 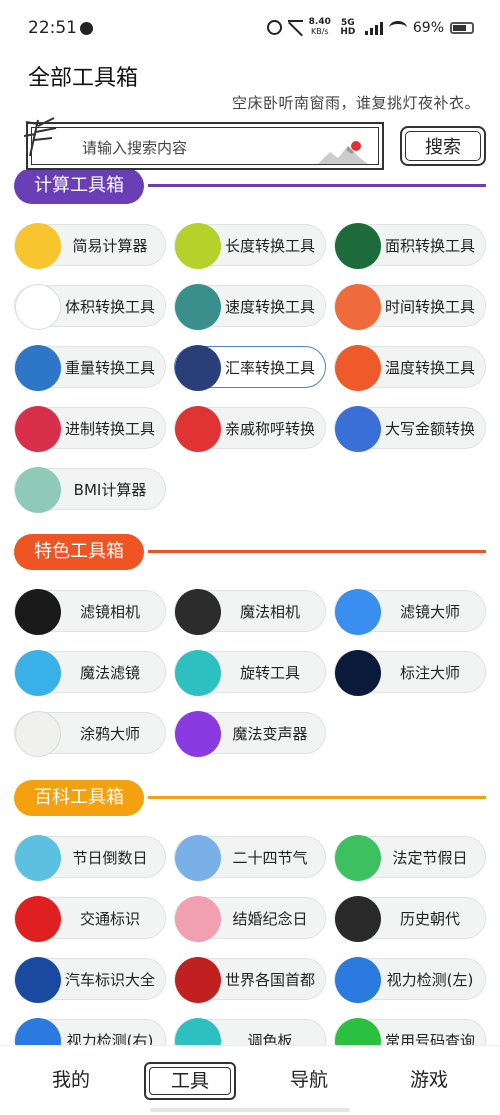 I want to click on tool-item: 涂鸦大师, so click(x=90, y=734).